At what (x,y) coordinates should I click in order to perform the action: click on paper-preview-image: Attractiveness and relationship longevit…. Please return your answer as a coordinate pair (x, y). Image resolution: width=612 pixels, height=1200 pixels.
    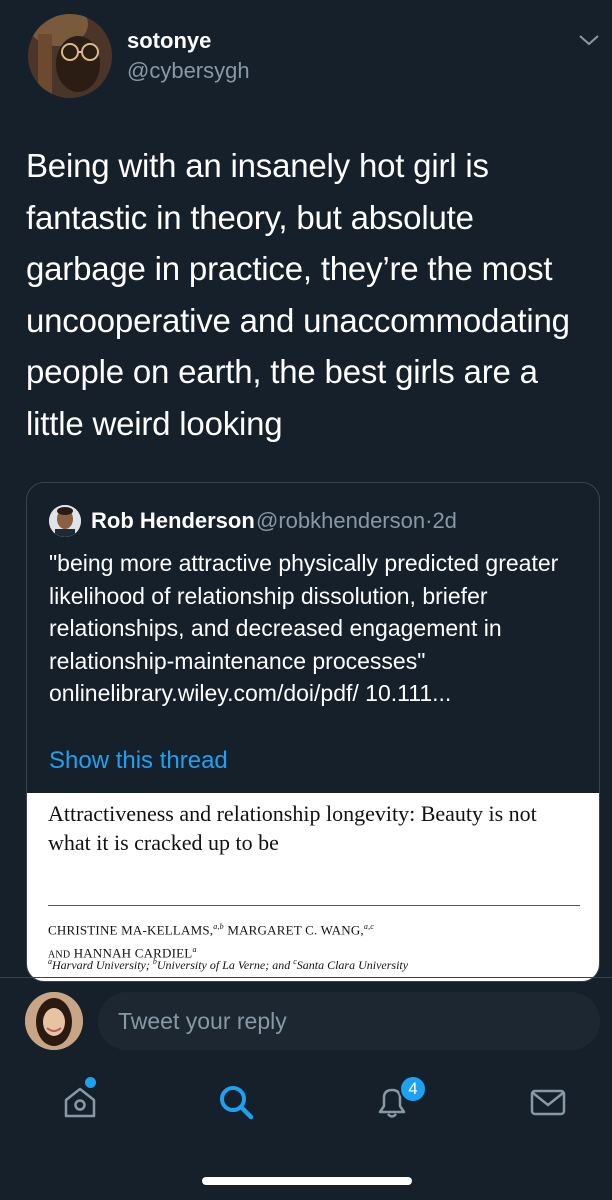
    Looking at the image, I should click on (313, 887).